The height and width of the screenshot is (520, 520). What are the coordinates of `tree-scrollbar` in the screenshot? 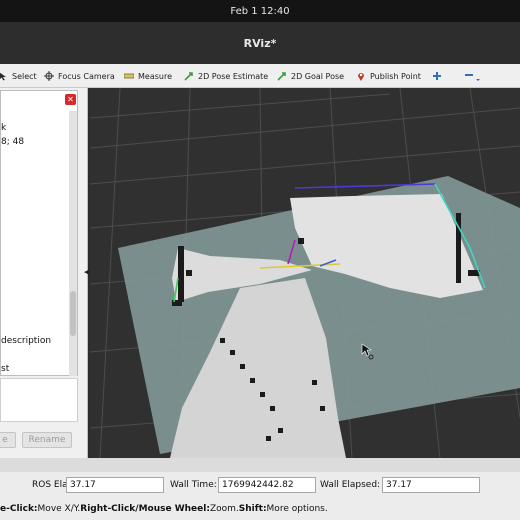 It's located at (73, 243).